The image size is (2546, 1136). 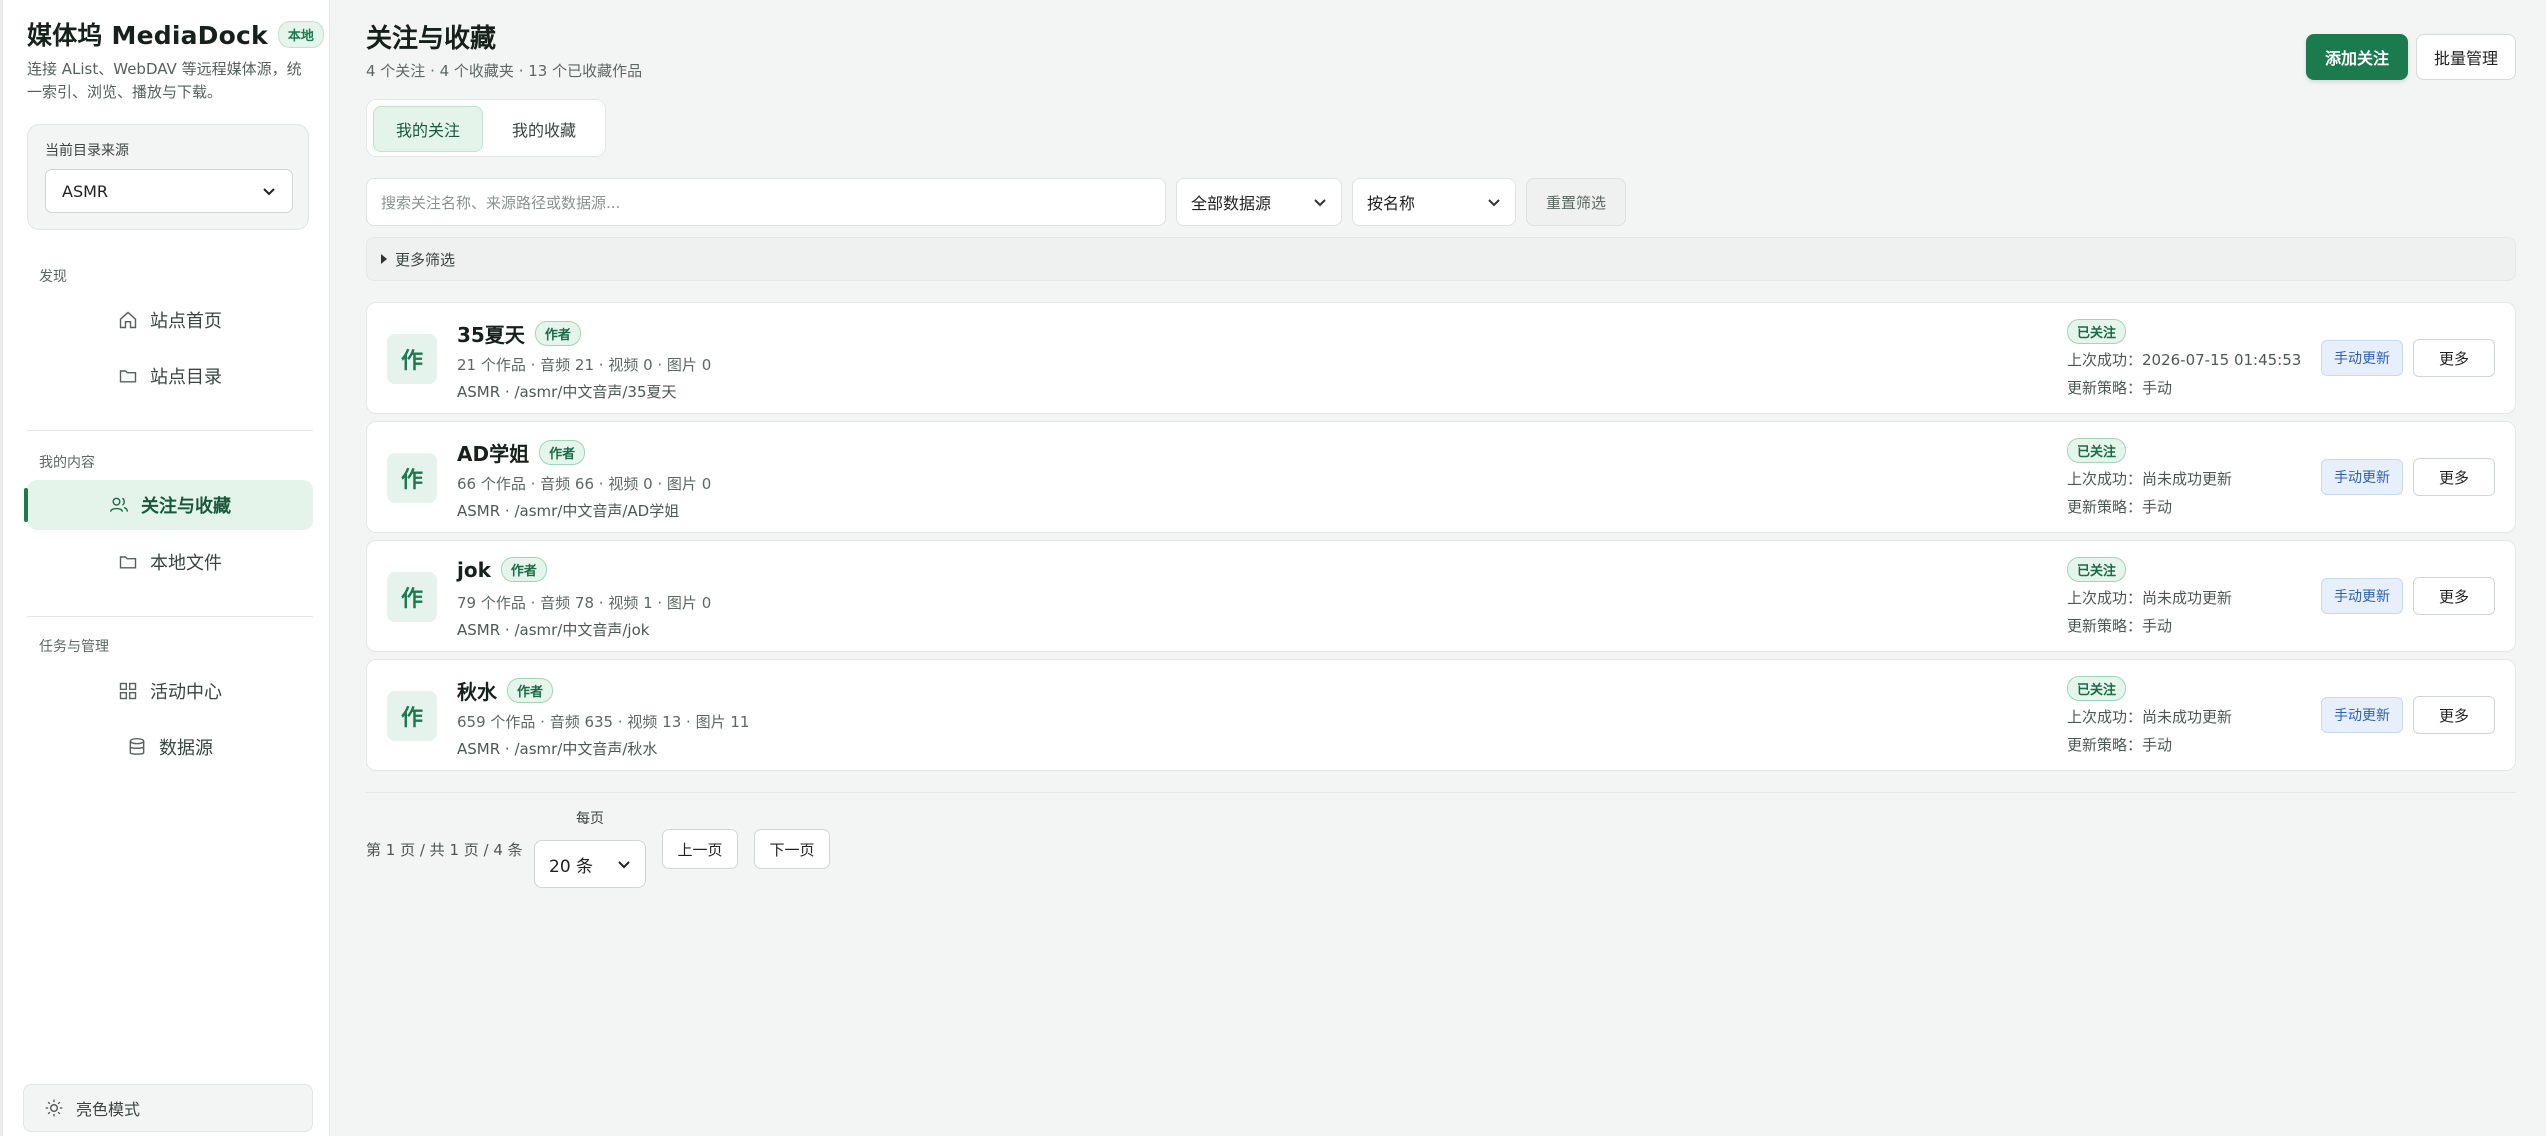 What do you see at coordinates (544, 129) in the screenshot?
I see `tab-my-favorites: 我的收藏` at bounding box center [544, 129].